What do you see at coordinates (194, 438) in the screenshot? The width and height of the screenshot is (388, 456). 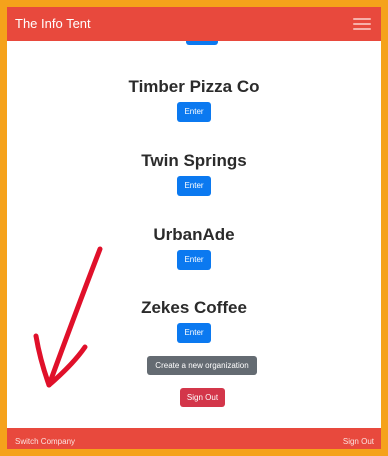 I see `bottom-footer-bar: Switch Company Sign Out` at bounding box center [194, 438].